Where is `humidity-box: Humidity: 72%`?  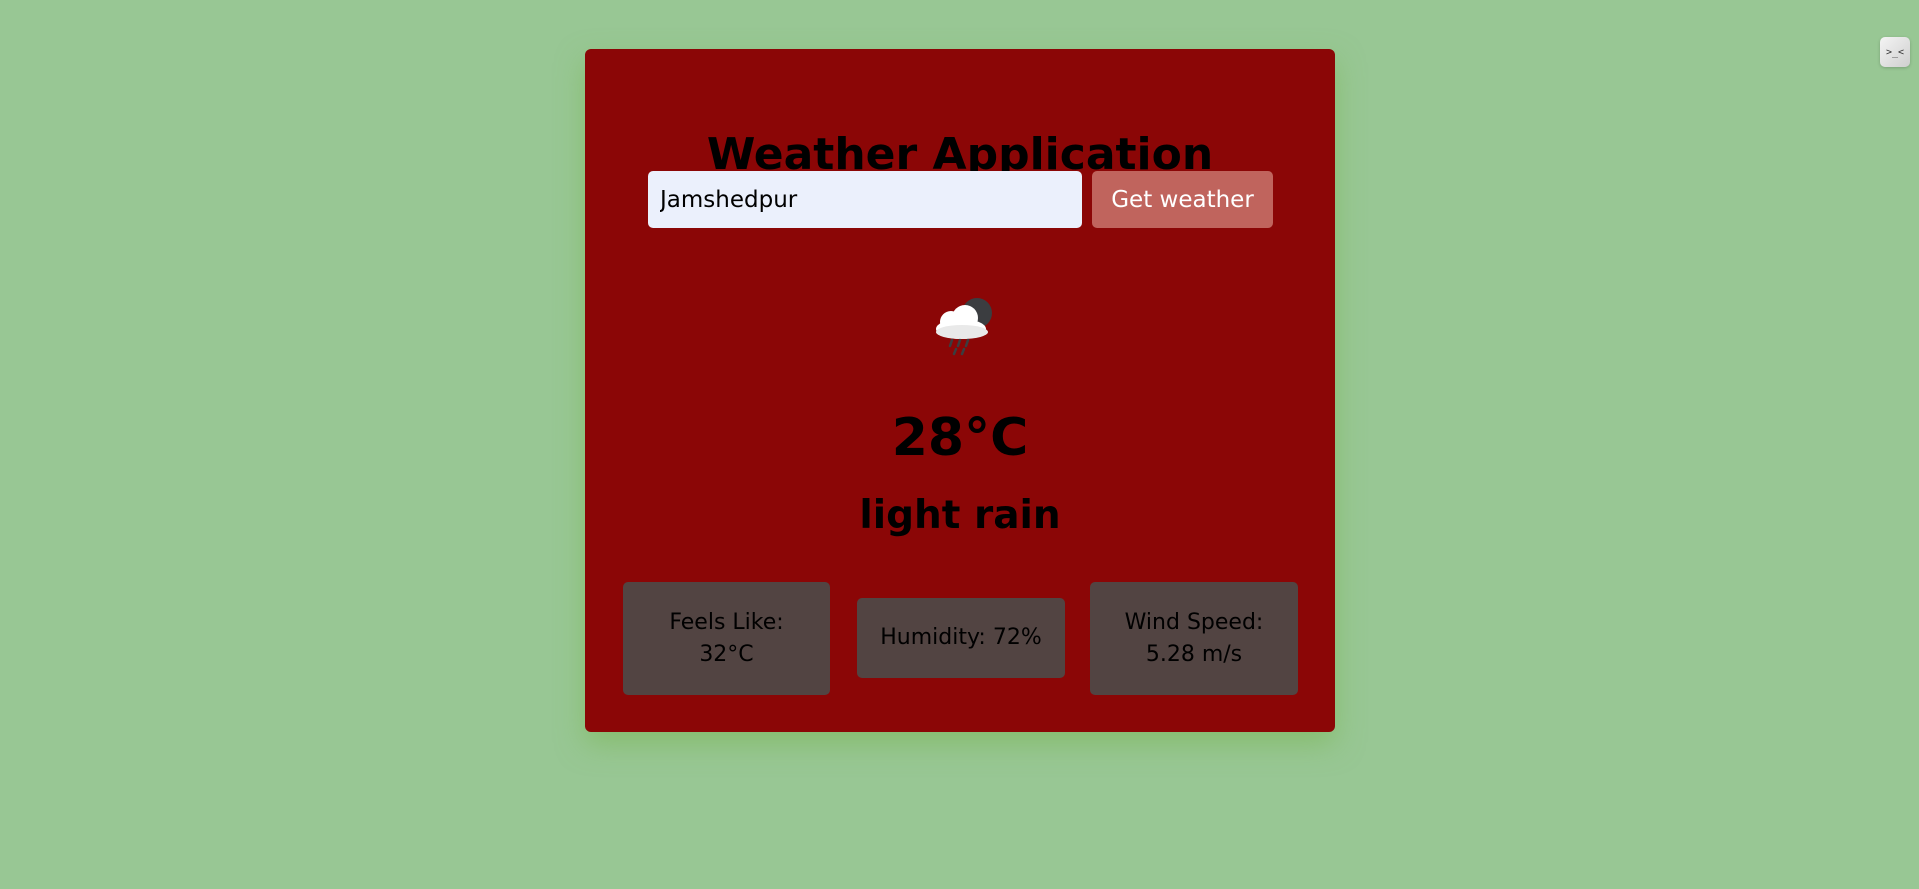 humidity-box: Humidity: 72% is located at coordinates (961, 638).